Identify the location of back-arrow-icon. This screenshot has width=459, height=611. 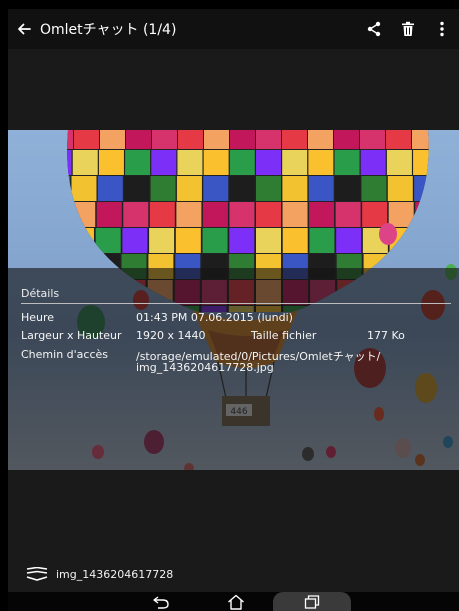
(24, 29).